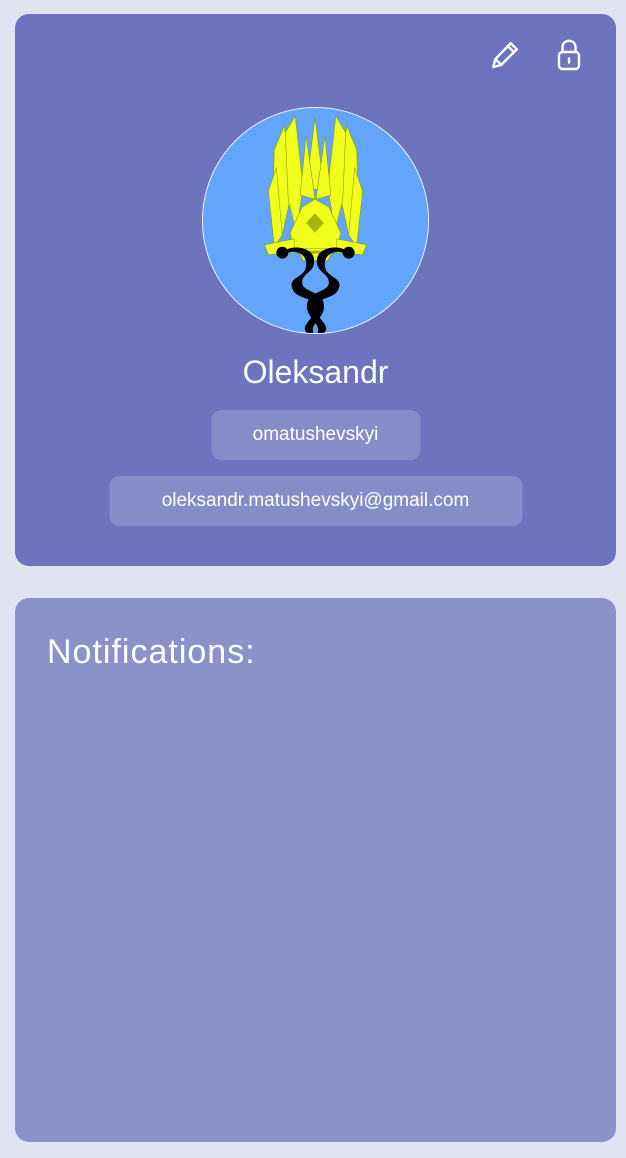 This screenshot has height=1158, width=626. I want to click on edit-profile-button, so click(505, 55).